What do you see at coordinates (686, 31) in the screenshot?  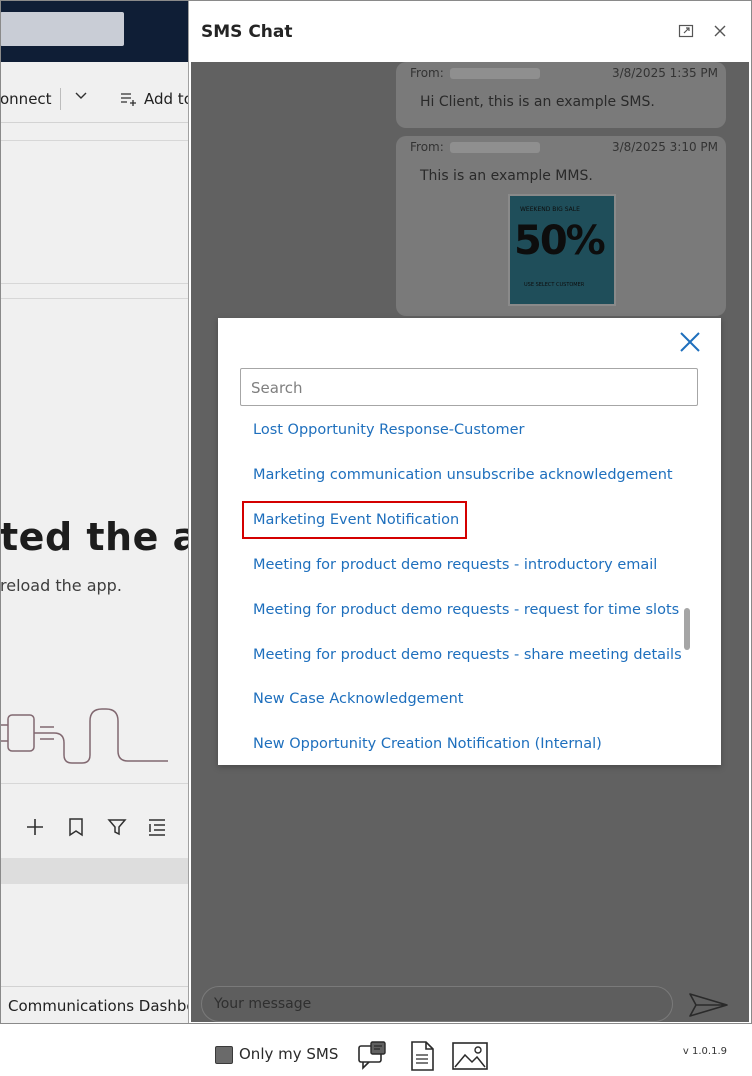 I see `expand-icon` at bounding box center [686, 31].